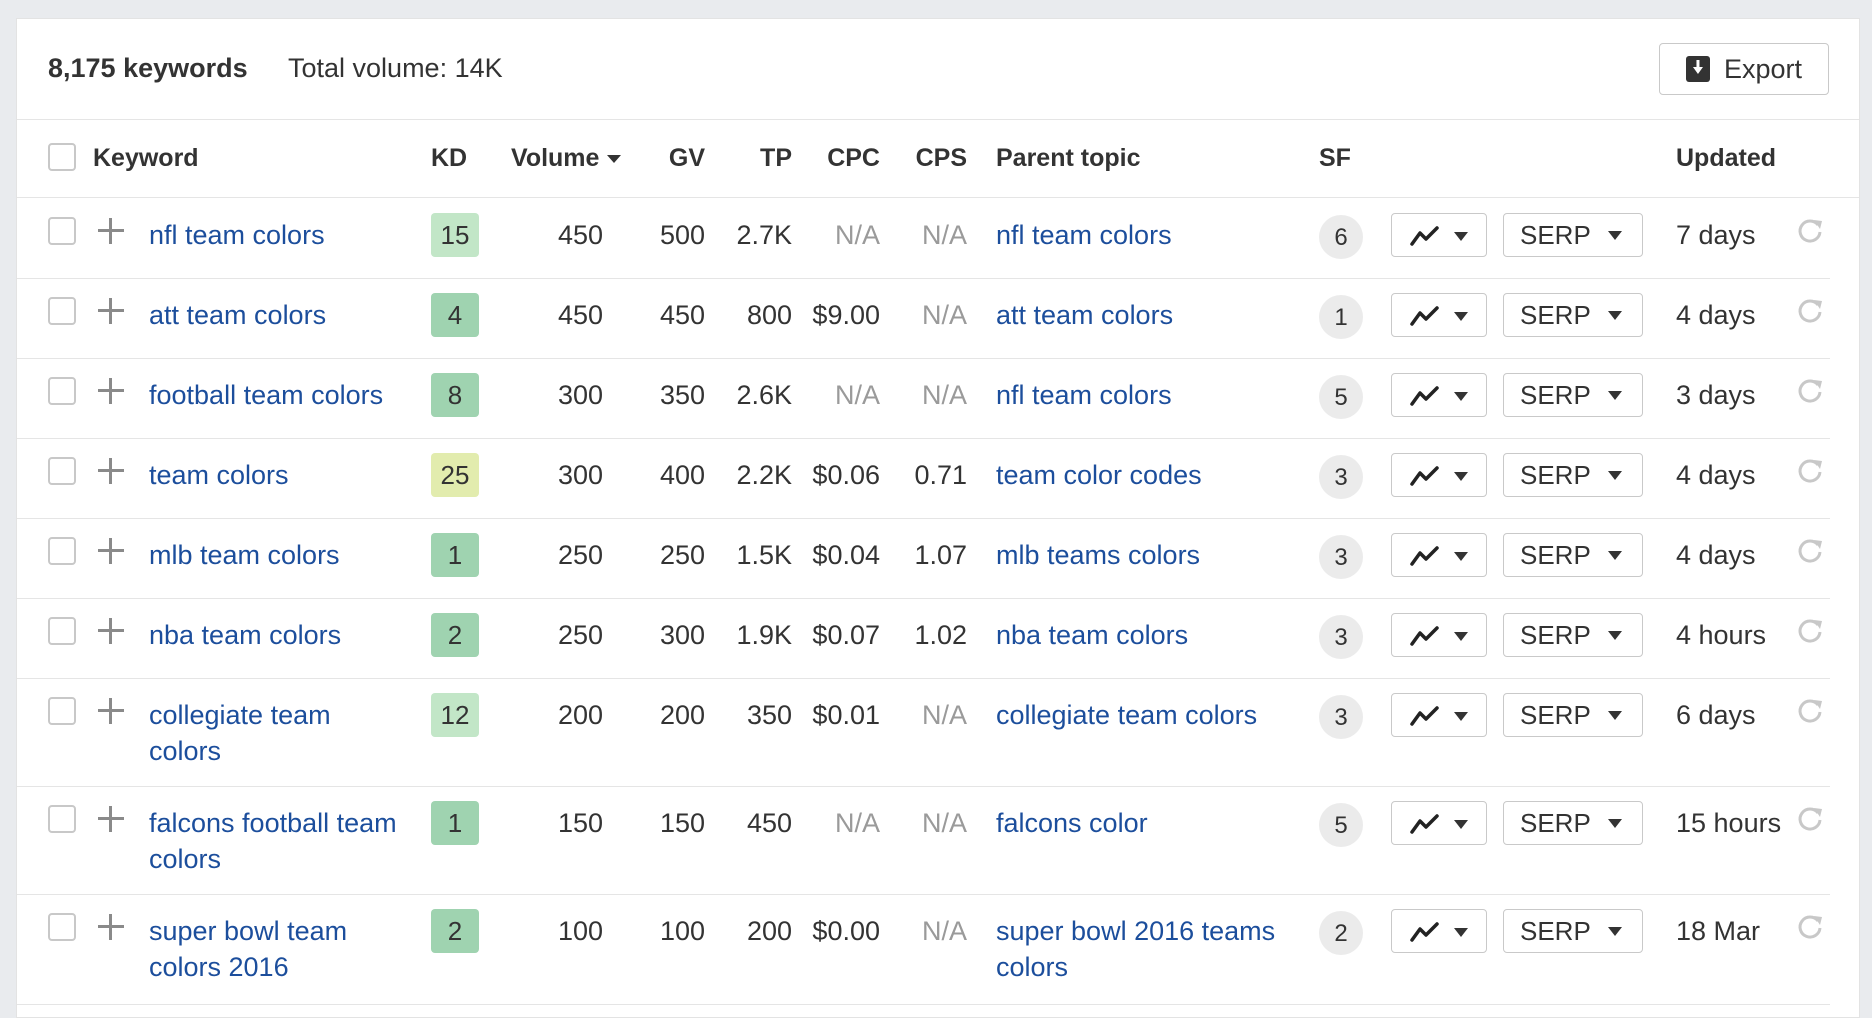 The width and height of the screenshot is (1872, 1018). What do you see at coordinates (276, 841) in the screenshot?
I see `keyword-link: falcons football team colors` at bounding box center [276, 841].